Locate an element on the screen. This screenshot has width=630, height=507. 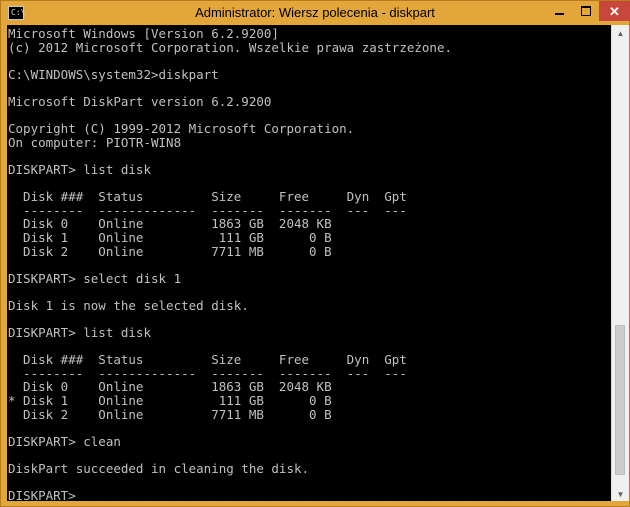
cmd-icon: C:\ is located at coordinates (17, 13).